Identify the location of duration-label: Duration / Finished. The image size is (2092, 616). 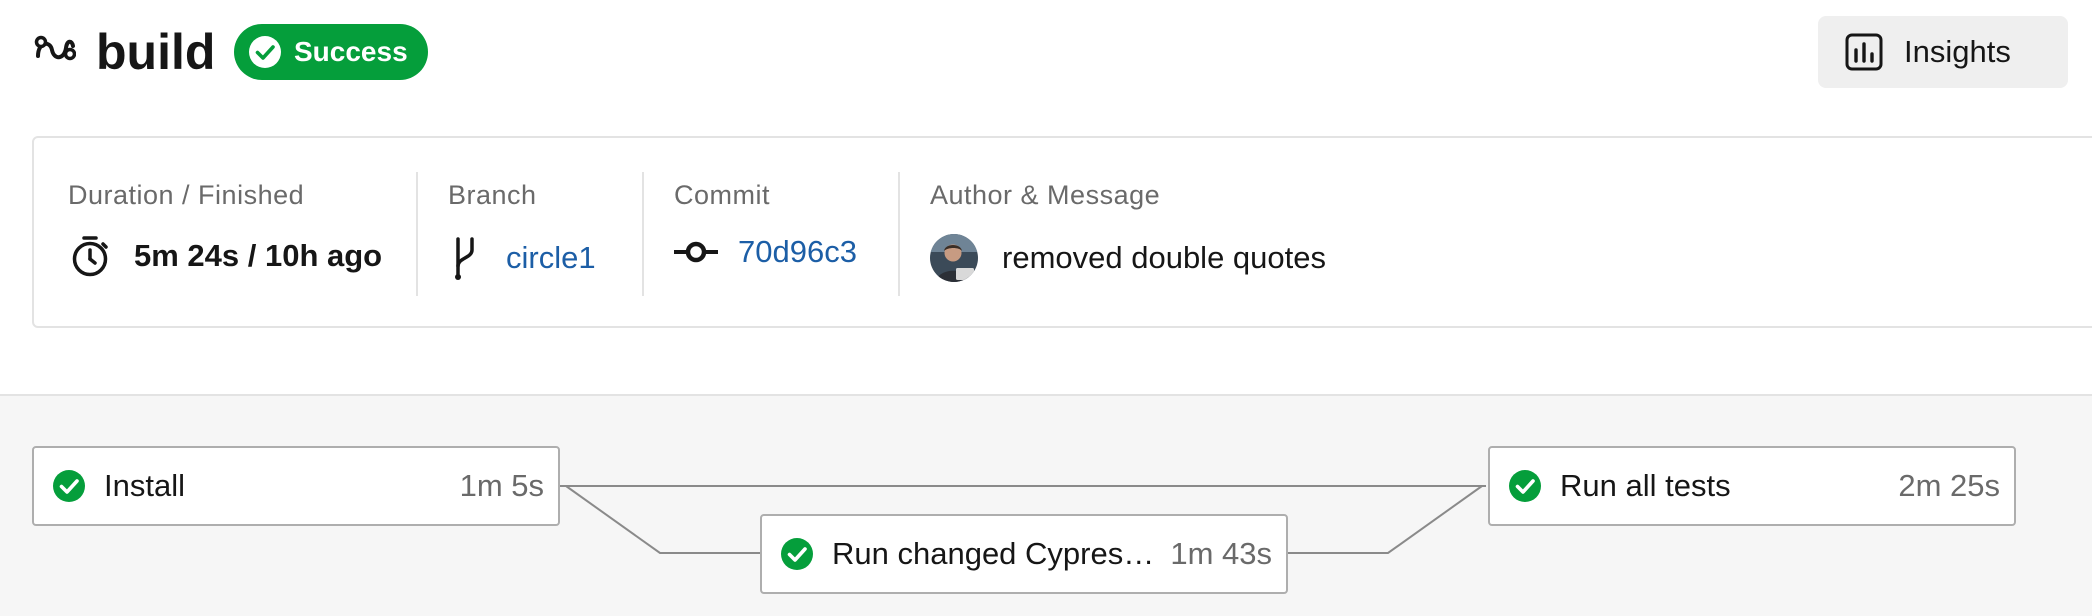
(186, 195).